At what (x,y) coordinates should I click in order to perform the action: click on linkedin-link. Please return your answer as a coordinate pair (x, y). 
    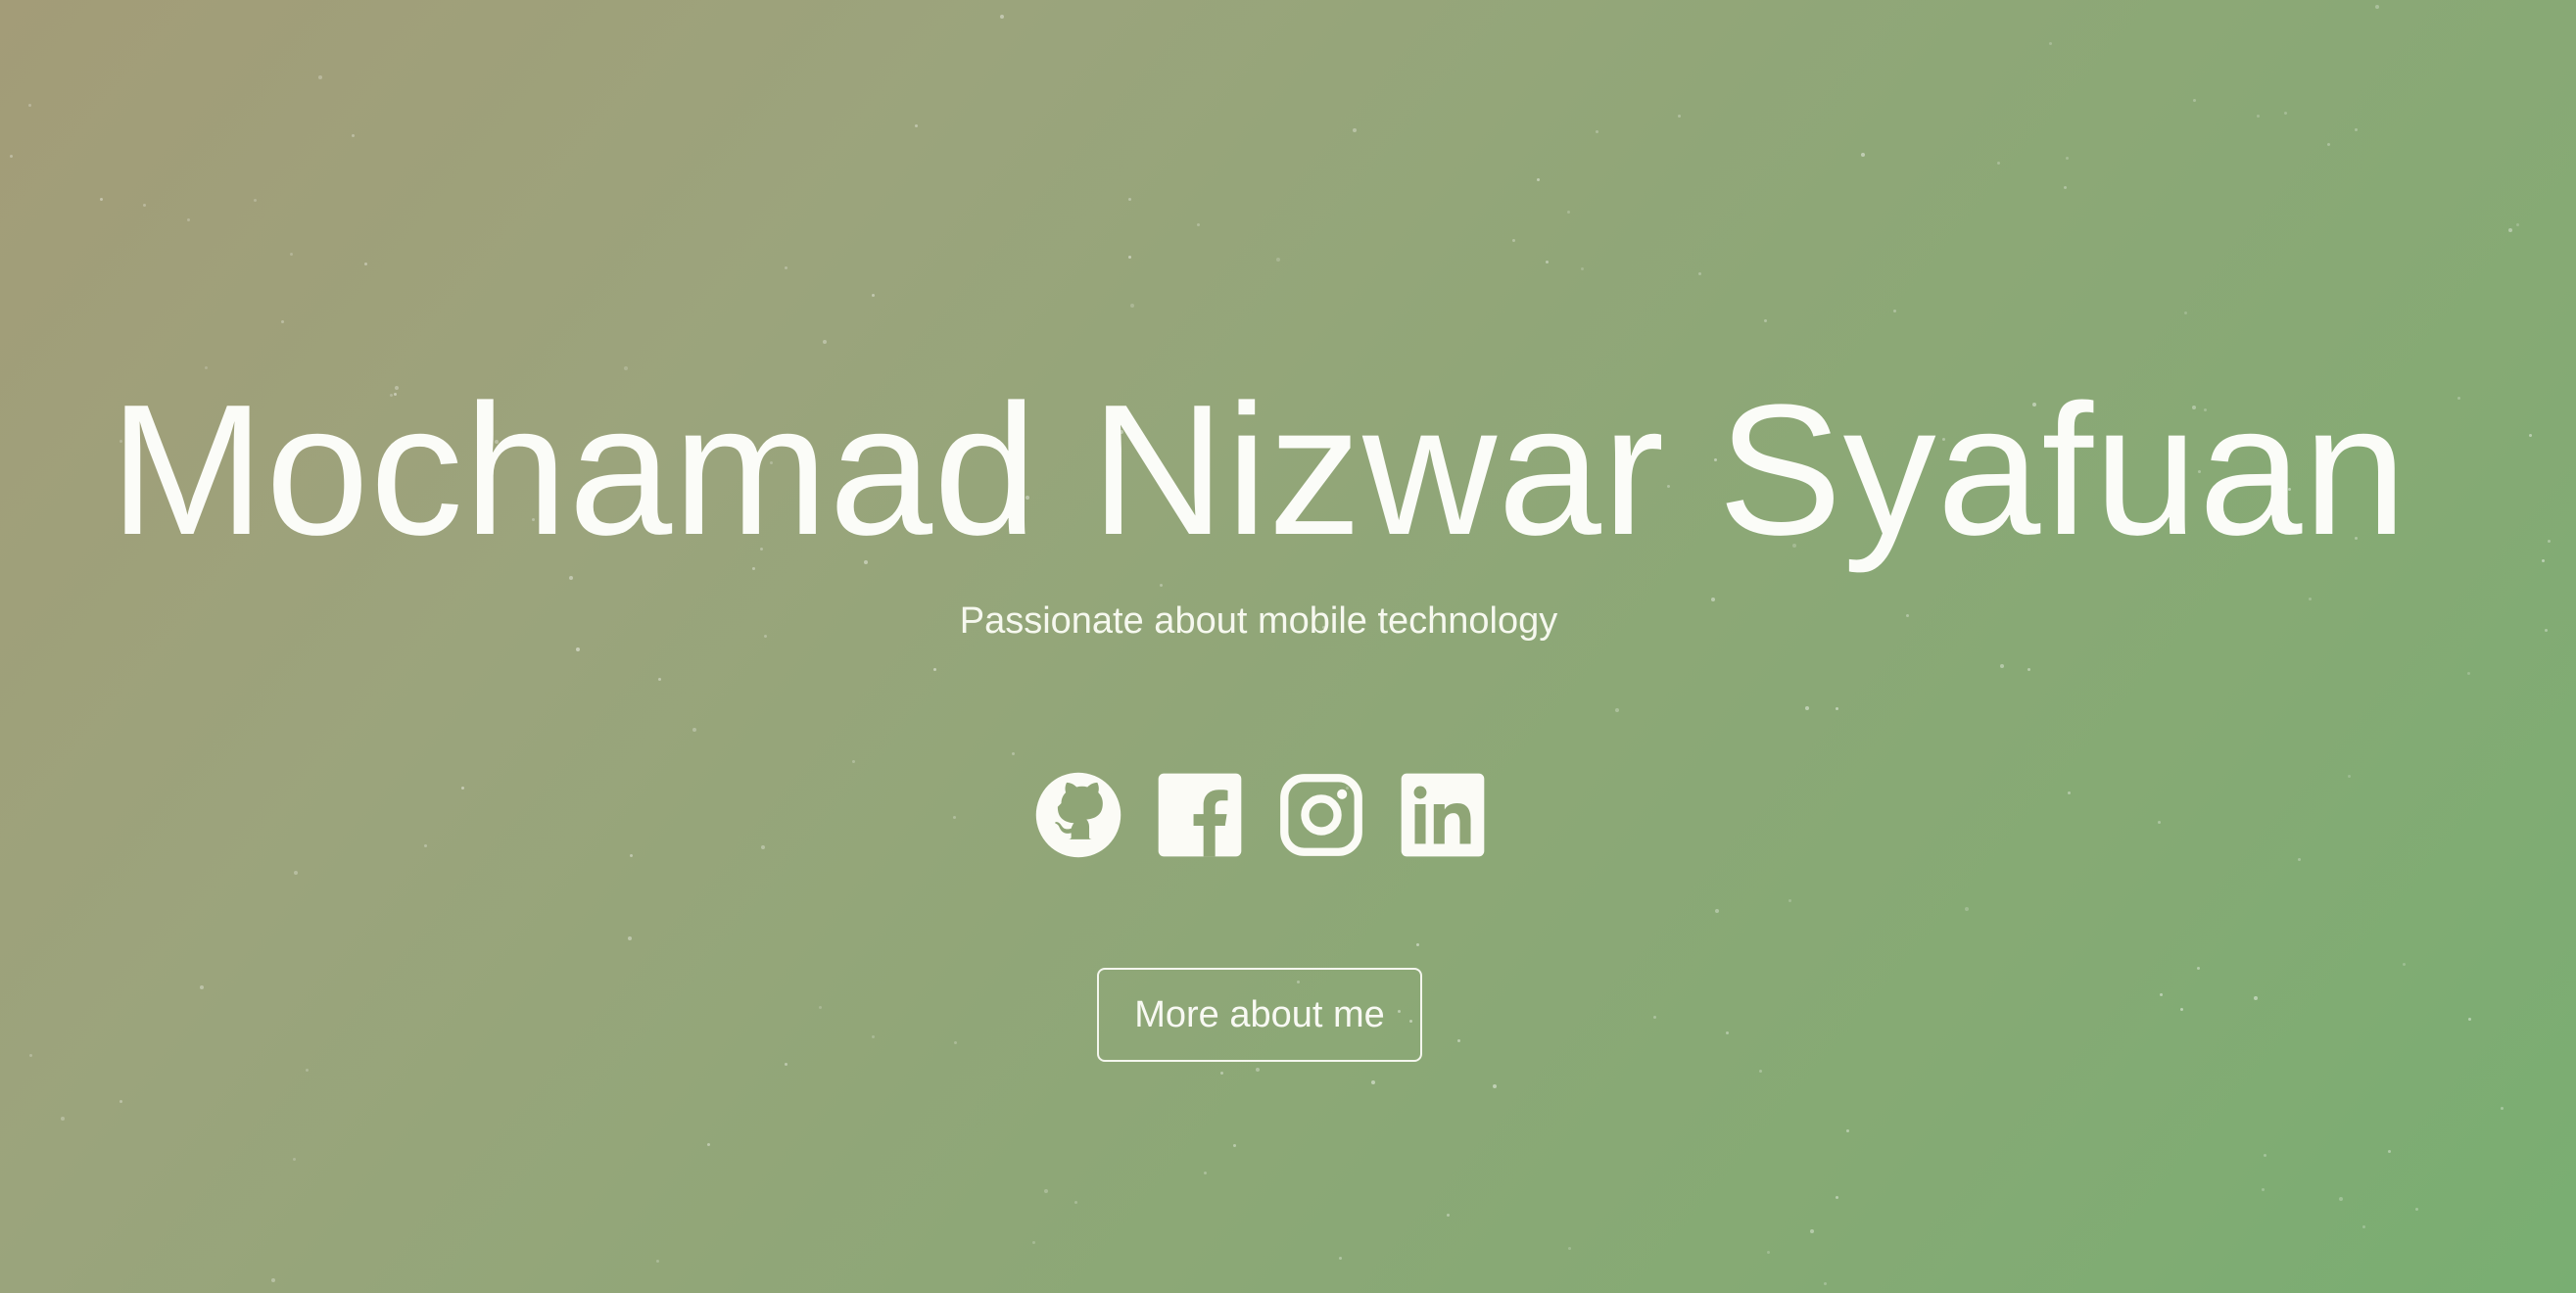
    Looking at the image, I should click on (1443, 815).